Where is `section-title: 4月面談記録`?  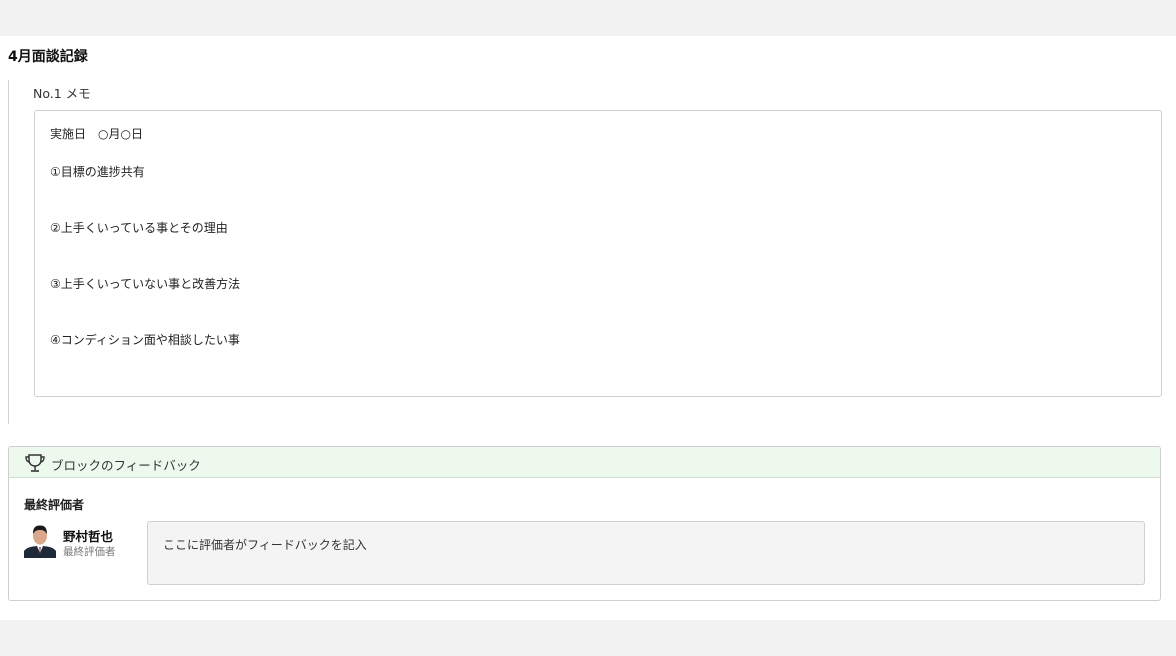 section-title: 4月面談記録 is located at coordinates (48, 57).